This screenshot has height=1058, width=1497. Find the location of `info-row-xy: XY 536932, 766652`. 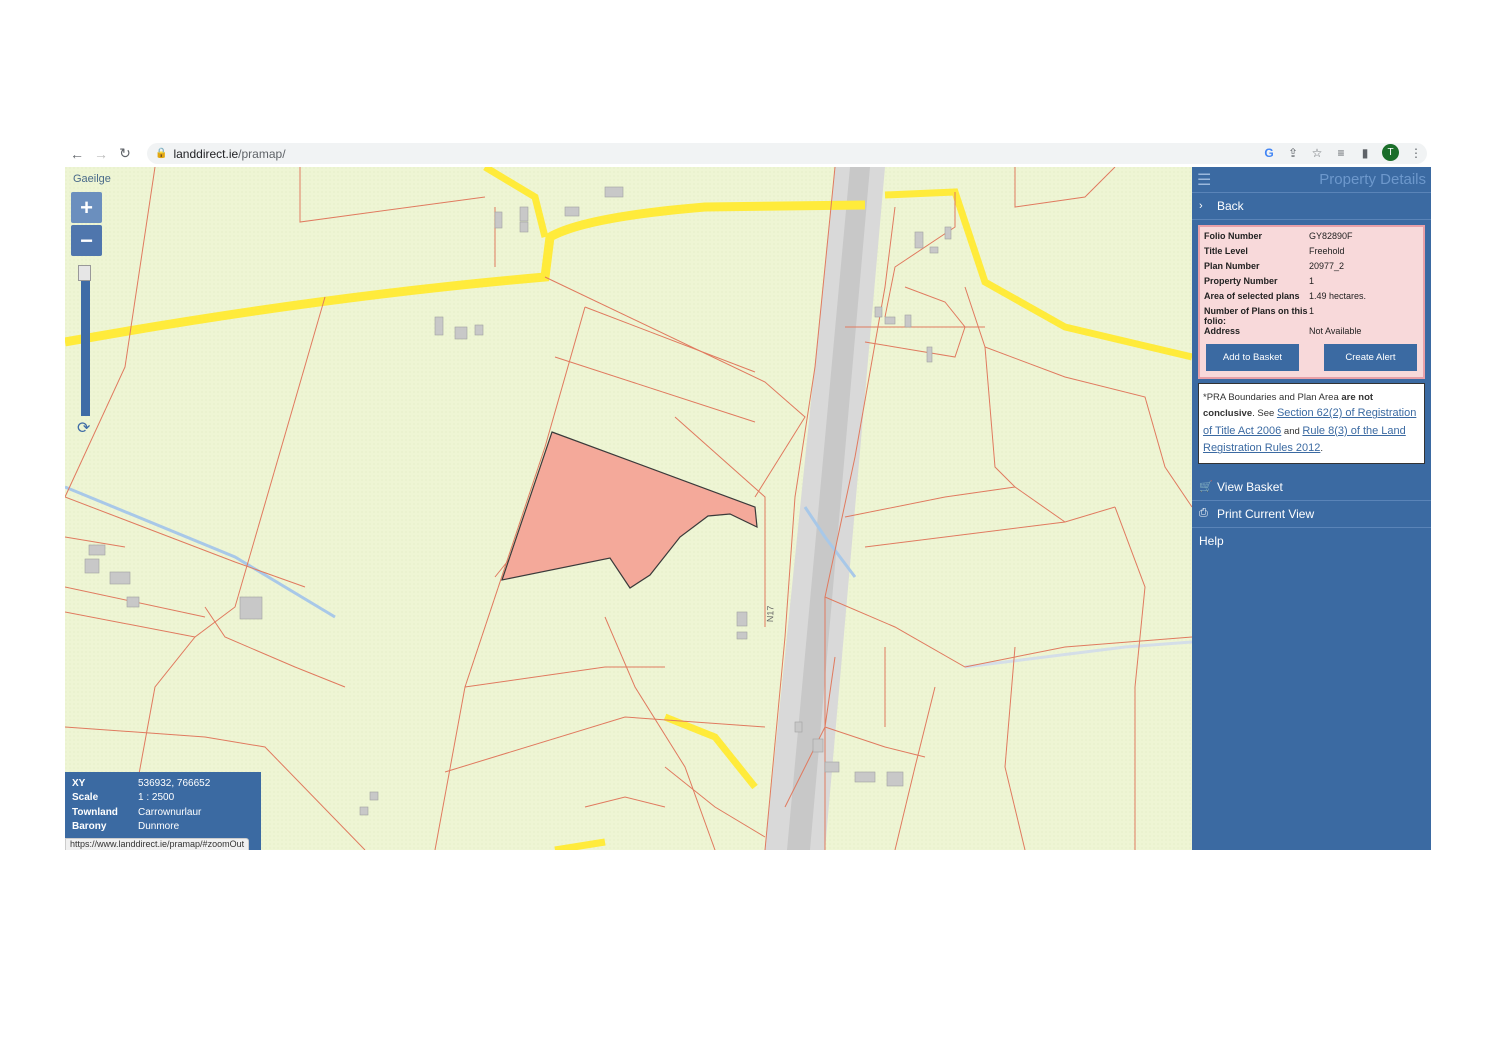

info-row-xy: XY 536932, 766652 is located at coordinates (166, 783).